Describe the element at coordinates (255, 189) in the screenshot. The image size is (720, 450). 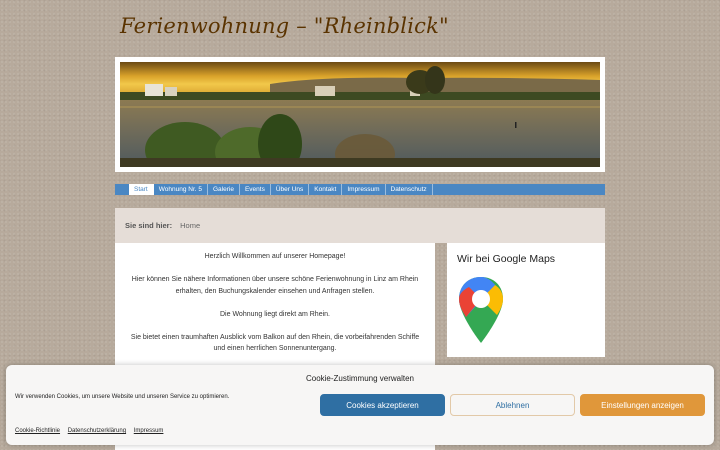
I see `nav-item-events: Events` at that location.